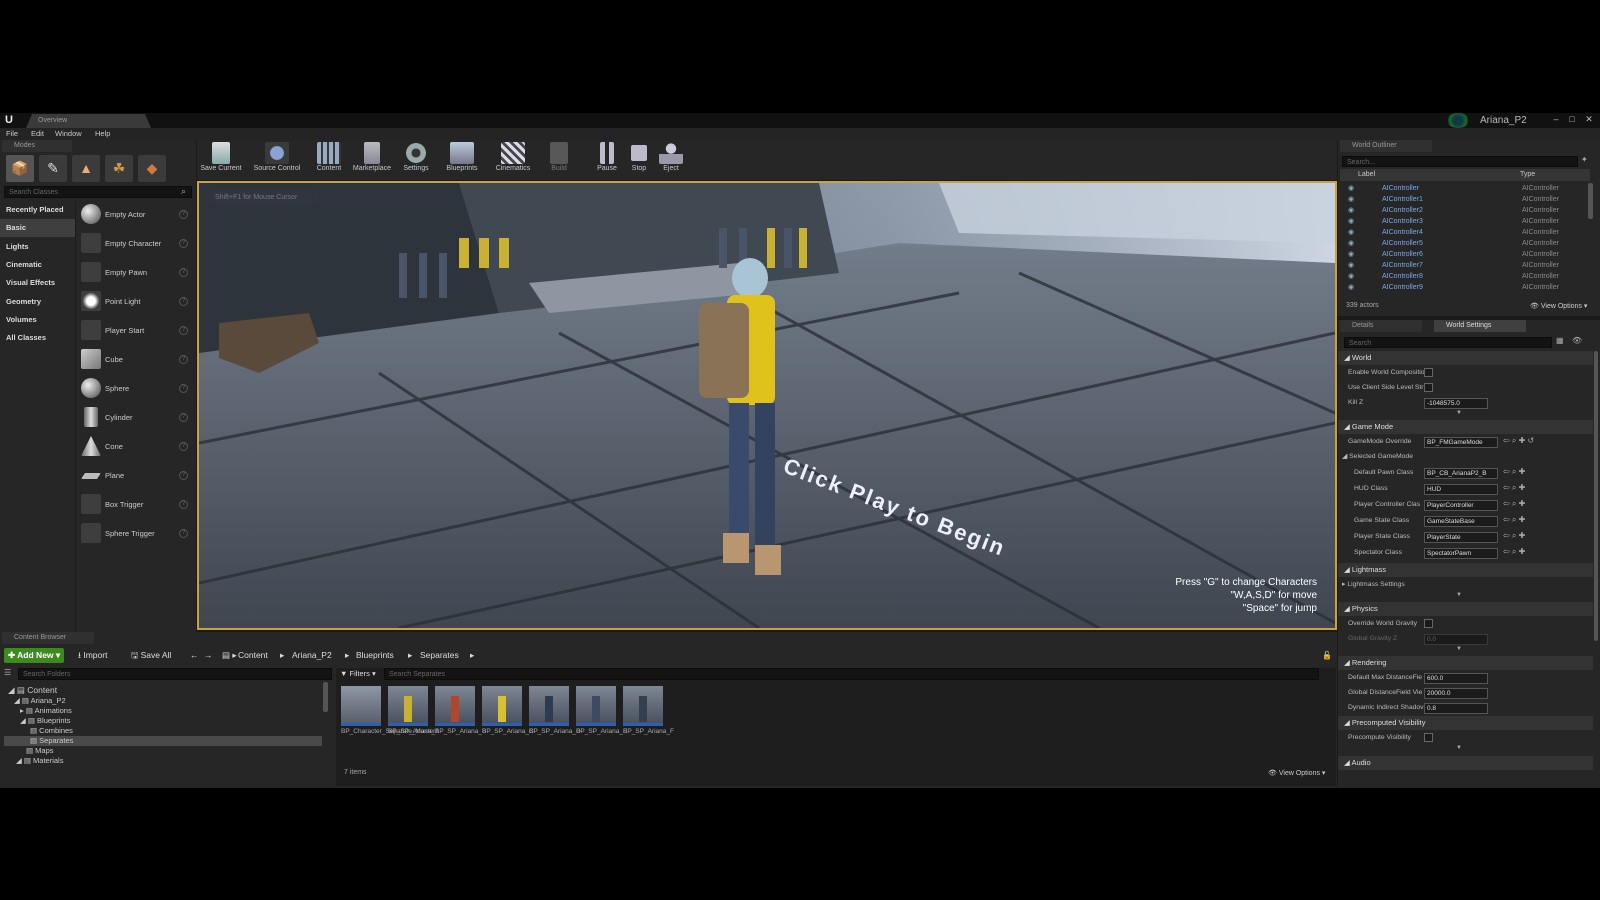 The height and width of the screenshot is (900, 1600). What do you see at coordinates (37, 338) in the screenshot?
I see `category-all-classes: All Classes` at bounding box center [37, 338].